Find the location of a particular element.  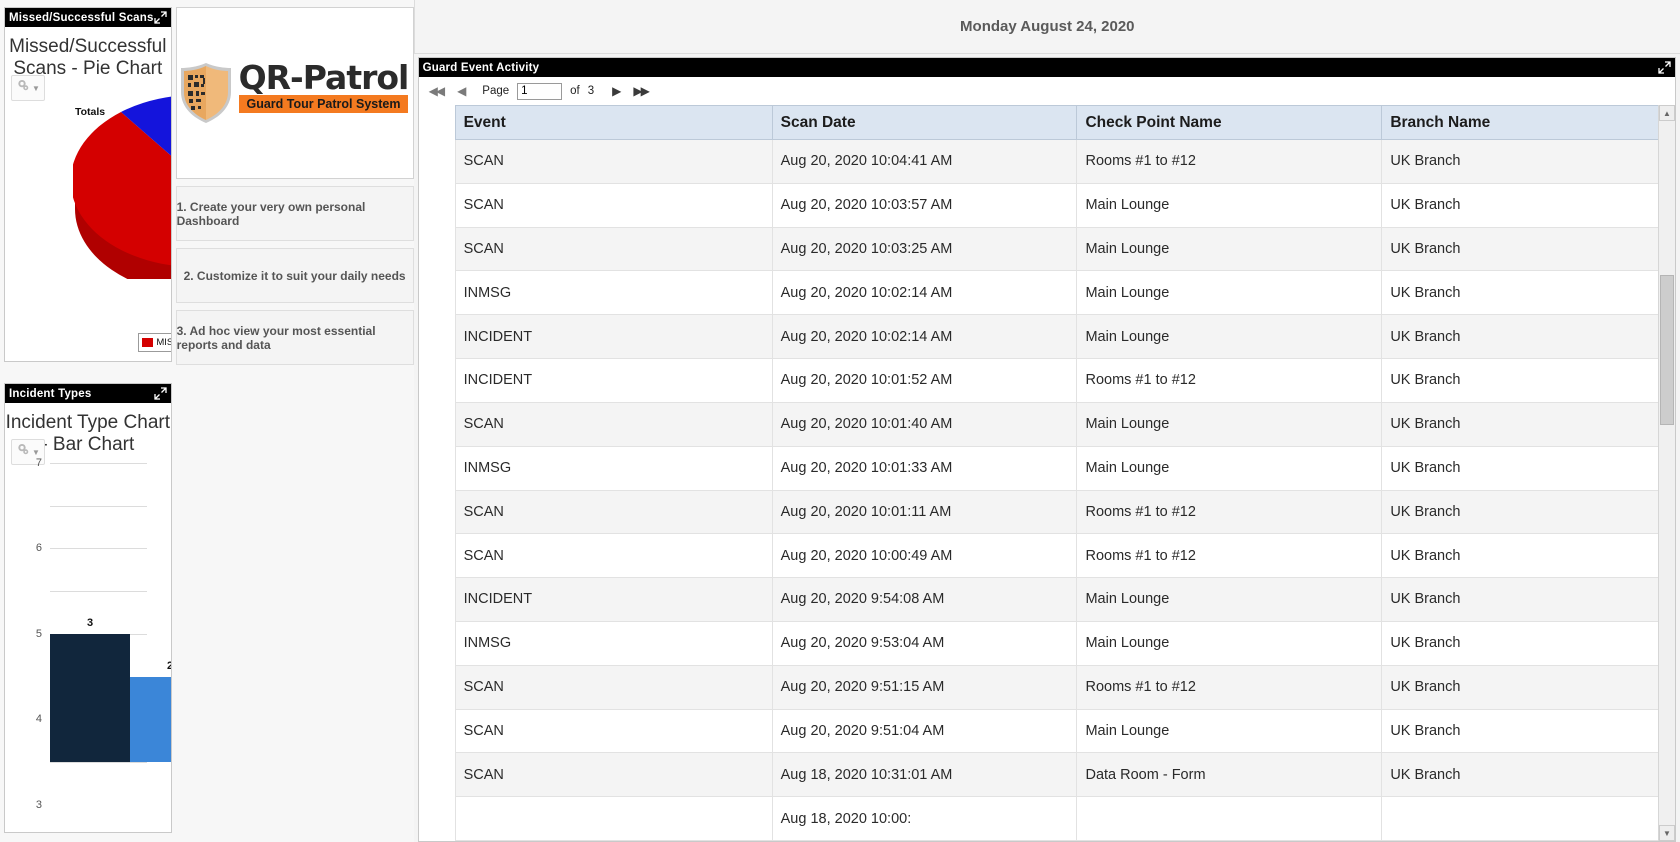

bar-broken-lock: 2 is located at coordinates (150, 711).